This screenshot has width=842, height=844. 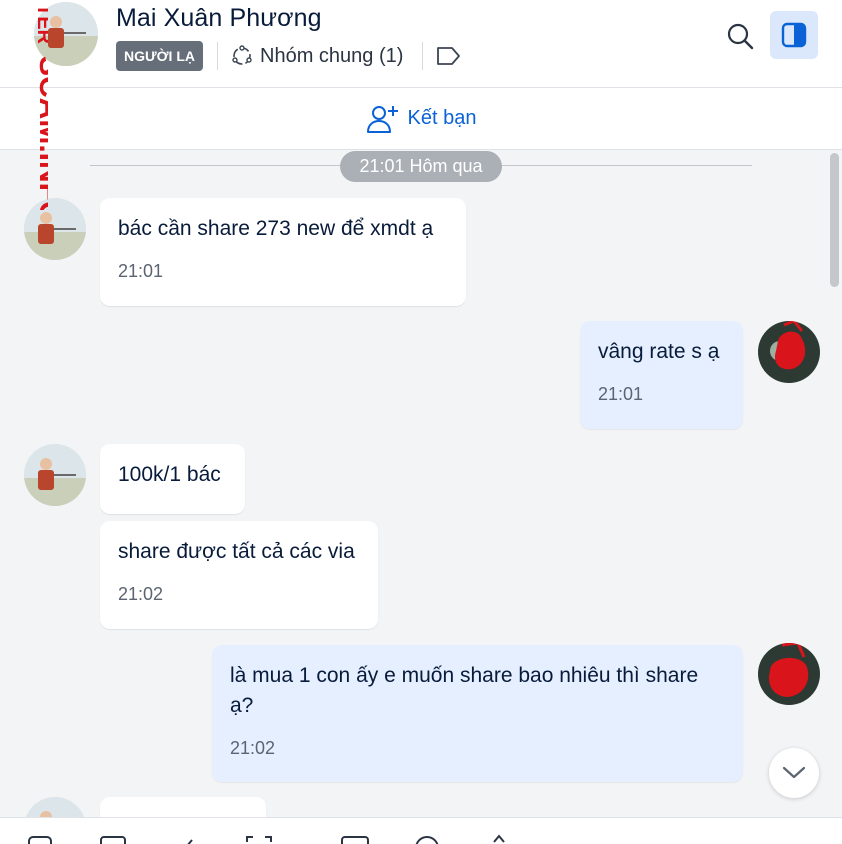 I want to click on search-icon, so click(x=740, y=36).